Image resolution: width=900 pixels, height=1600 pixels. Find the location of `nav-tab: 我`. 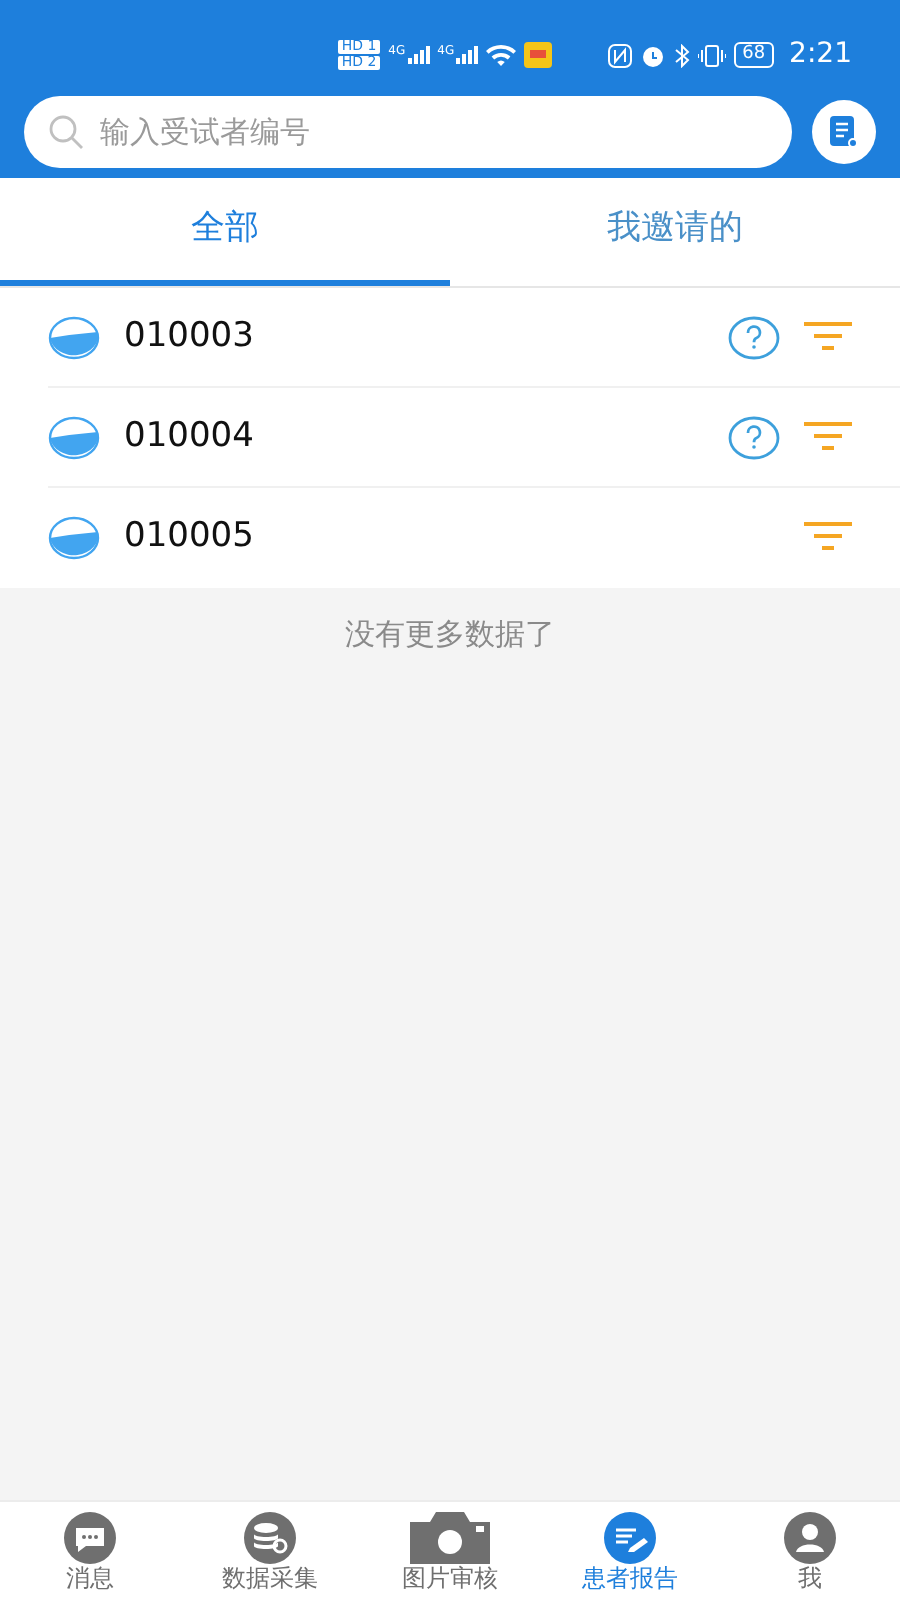

nav-tab: 我 is located at coordinates (810, 1551).